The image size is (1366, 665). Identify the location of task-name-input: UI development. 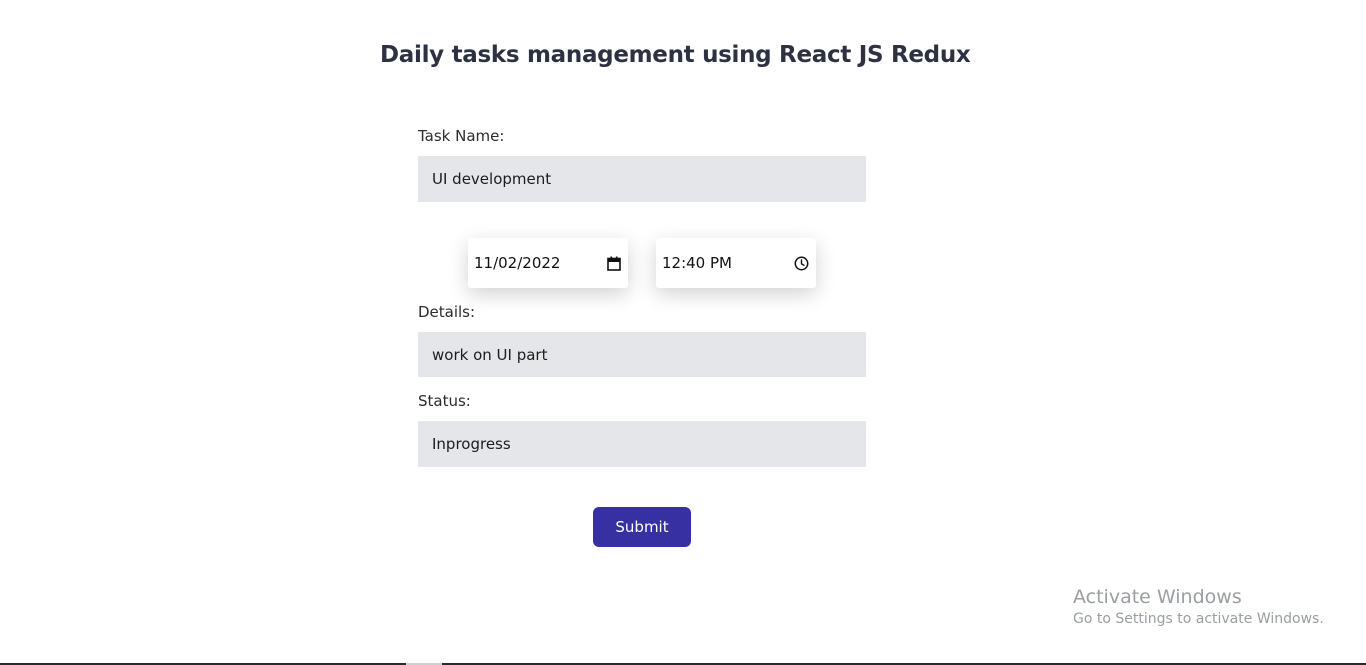
(642, 179).